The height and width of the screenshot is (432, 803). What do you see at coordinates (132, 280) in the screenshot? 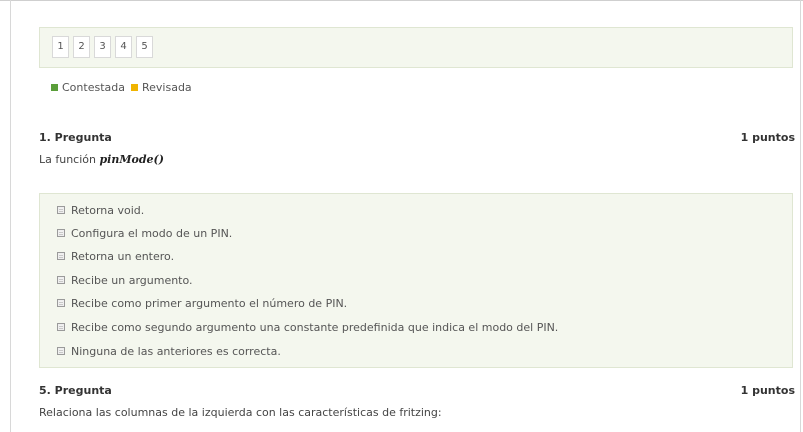
I see `option-4-label: Recibe un argumento.` at bounding box center [132, 280].